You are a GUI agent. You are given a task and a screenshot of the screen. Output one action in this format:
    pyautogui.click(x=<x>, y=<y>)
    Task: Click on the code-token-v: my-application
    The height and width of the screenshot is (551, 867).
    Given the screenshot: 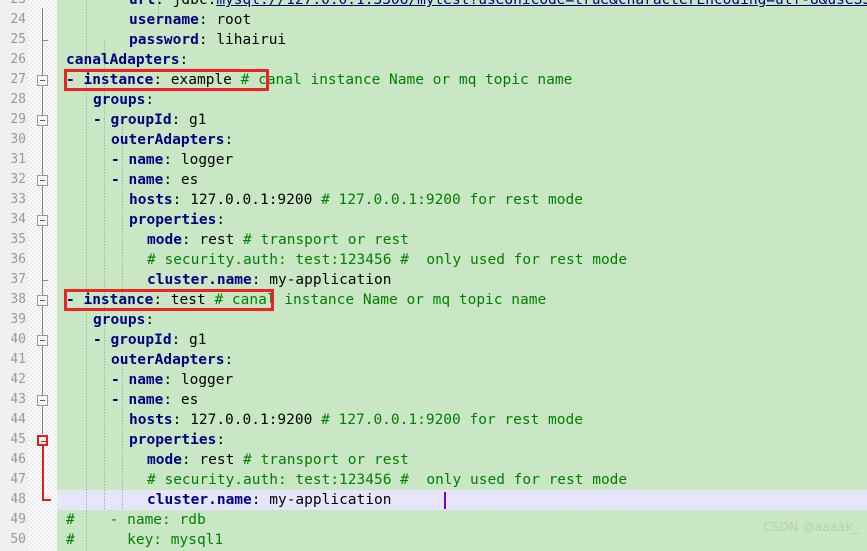 What is the action you would take?
    pyautogui.click(x=330, y=500)
    